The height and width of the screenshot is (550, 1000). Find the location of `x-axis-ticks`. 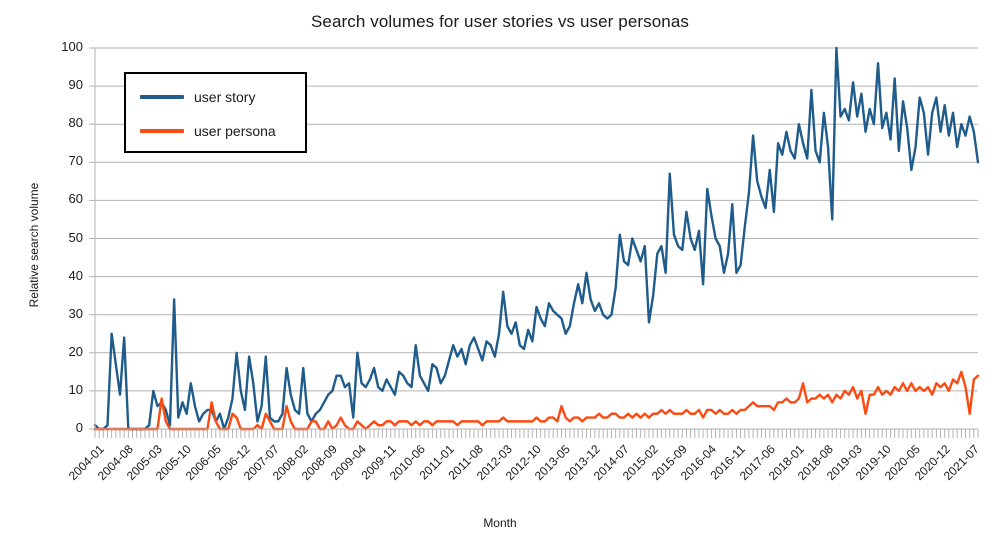

x-axis-ticks is located at coordinates (536, 433).